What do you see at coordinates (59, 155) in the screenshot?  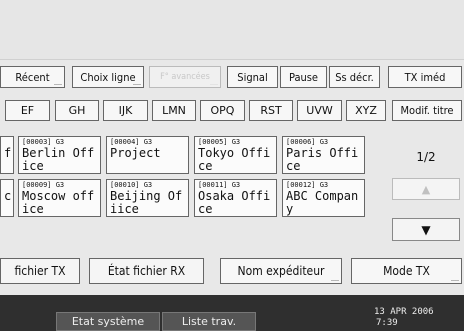 I see `destination-key-berlin-office: [00003] G3 Berlin Off ice` at bounding box center [59, 155].